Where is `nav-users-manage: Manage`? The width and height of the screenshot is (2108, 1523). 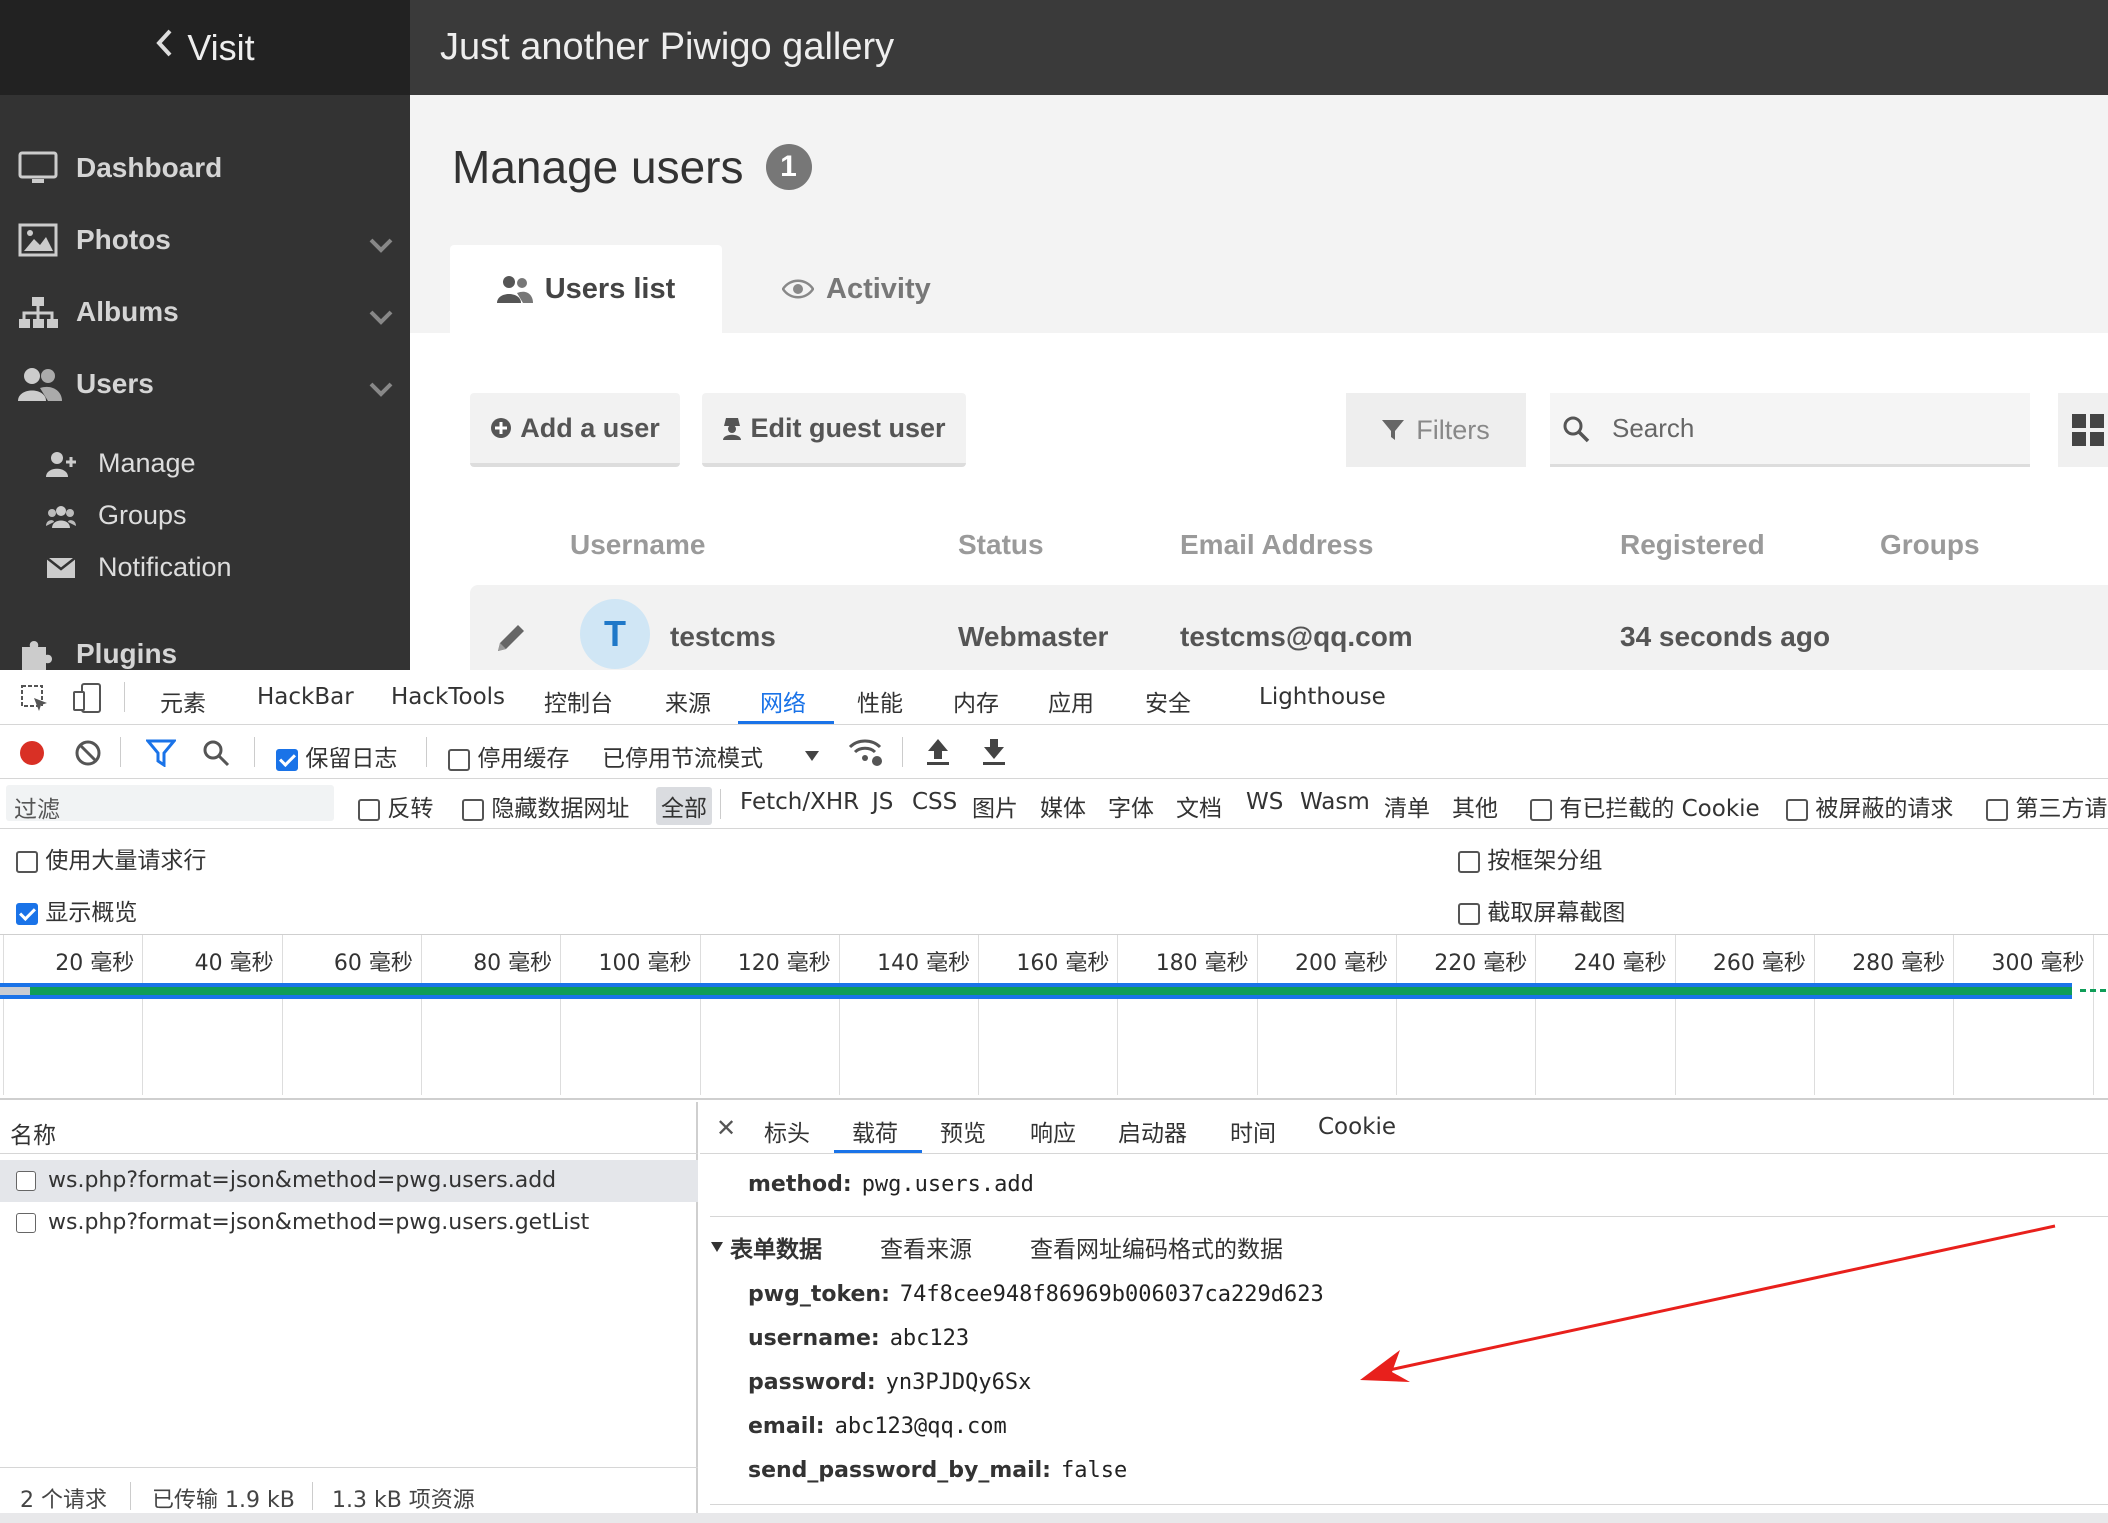 nav-users-manage: Manage is located at coordinates (120, 463).